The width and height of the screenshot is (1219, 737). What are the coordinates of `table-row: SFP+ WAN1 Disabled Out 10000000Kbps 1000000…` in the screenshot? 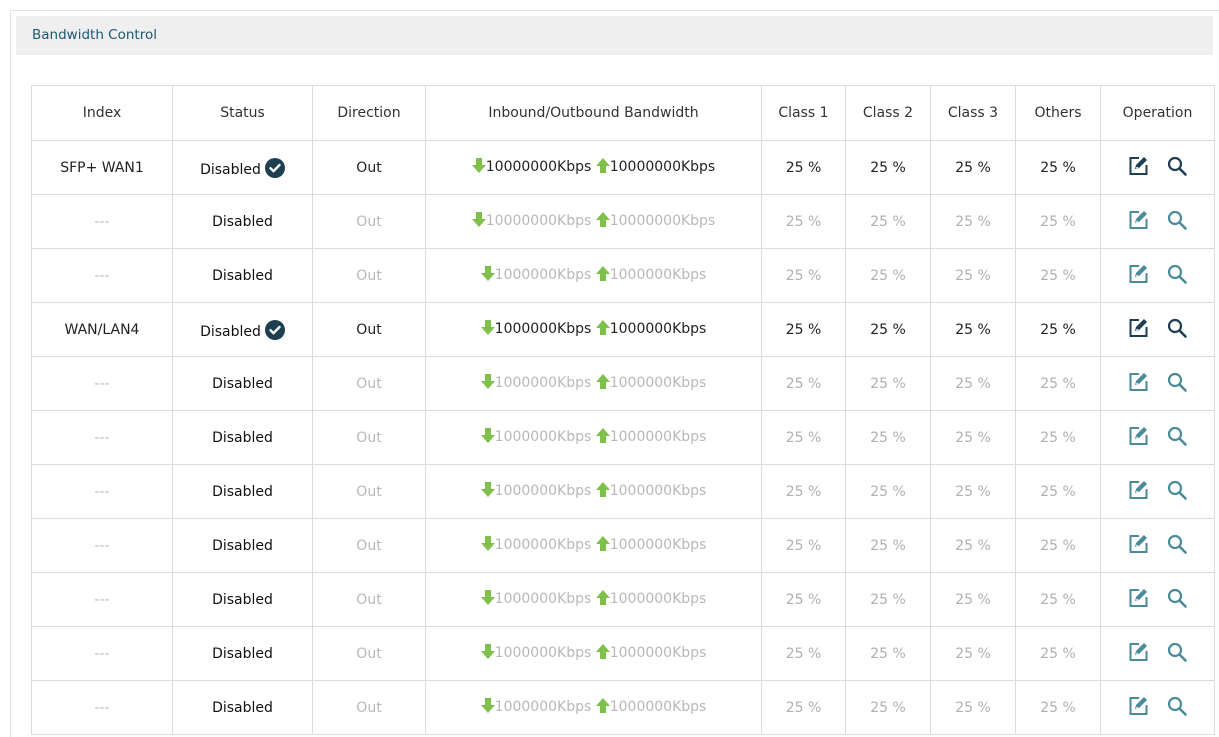 It's located at (623, 167).